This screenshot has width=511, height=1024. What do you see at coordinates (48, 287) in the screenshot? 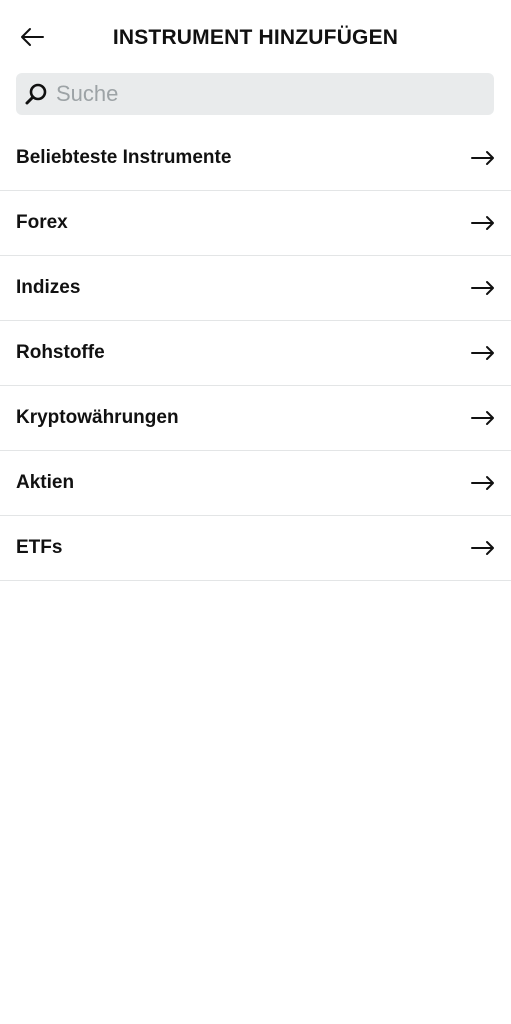
I see `list-item-label: Indizes` at bounding box center [48, 287].